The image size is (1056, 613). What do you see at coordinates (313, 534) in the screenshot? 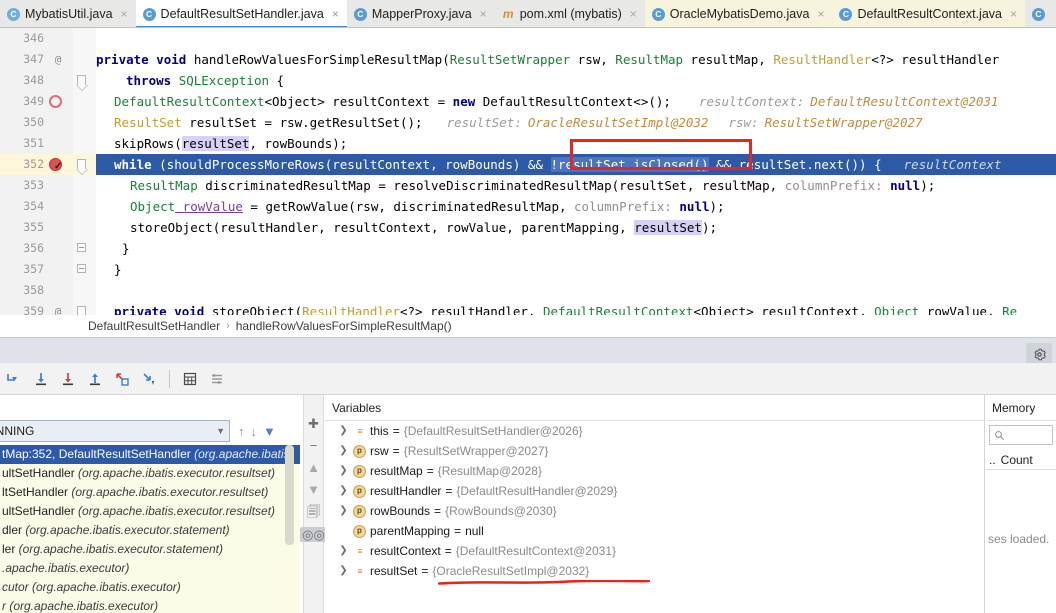
I see `watches-icon: ◎◎` at bounding box center [313, 534].